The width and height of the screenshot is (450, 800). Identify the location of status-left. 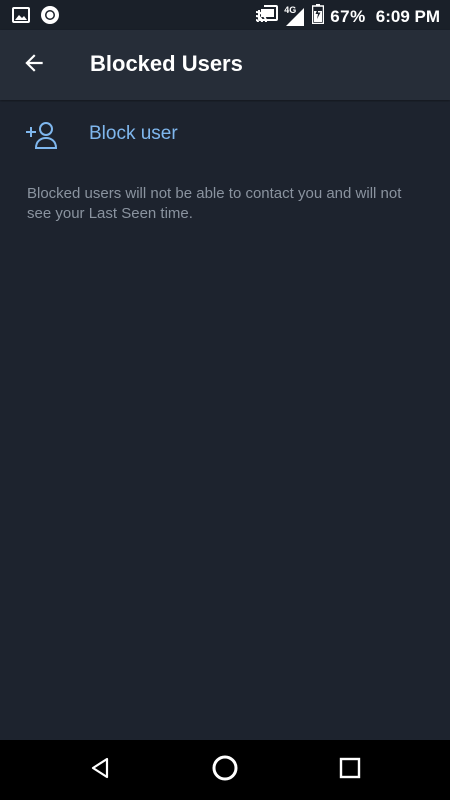
(36, 17).